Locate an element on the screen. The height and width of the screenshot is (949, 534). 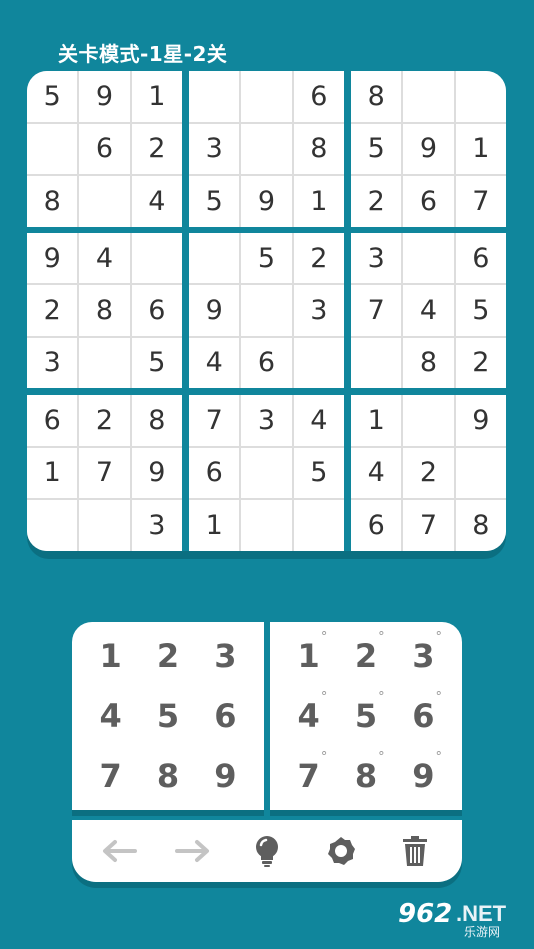
number-key: 8 is located at coordinates (167, 776).